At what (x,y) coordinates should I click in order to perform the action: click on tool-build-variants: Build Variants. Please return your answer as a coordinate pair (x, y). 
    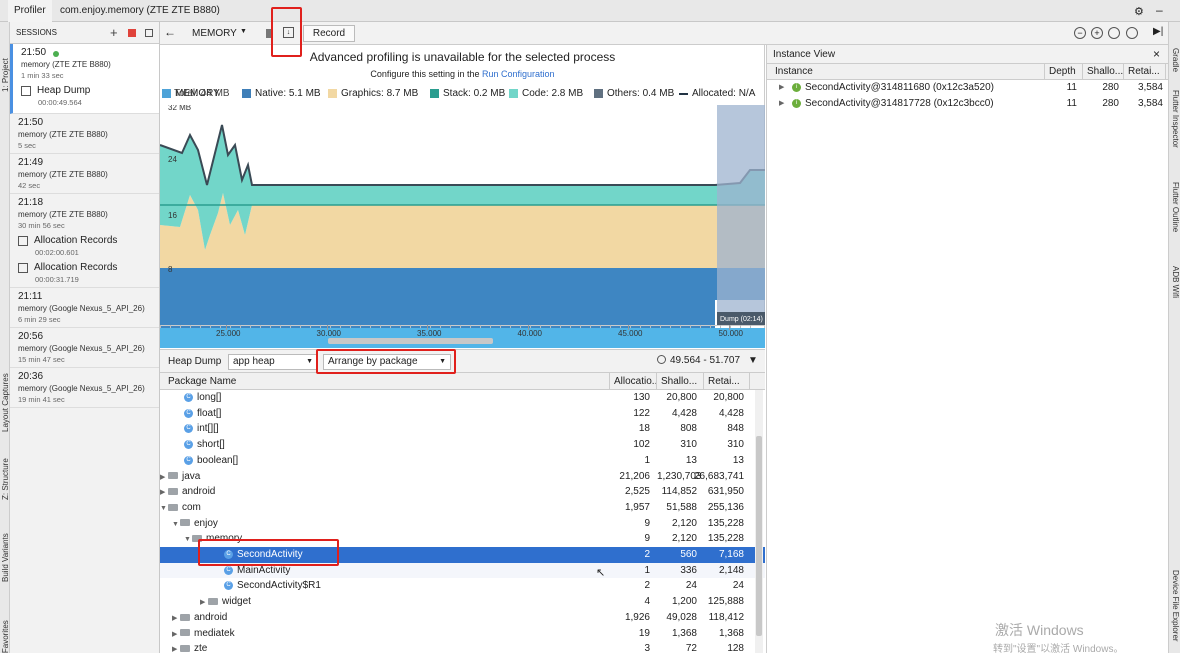
    Looking at the image, I should click on (5, 557).